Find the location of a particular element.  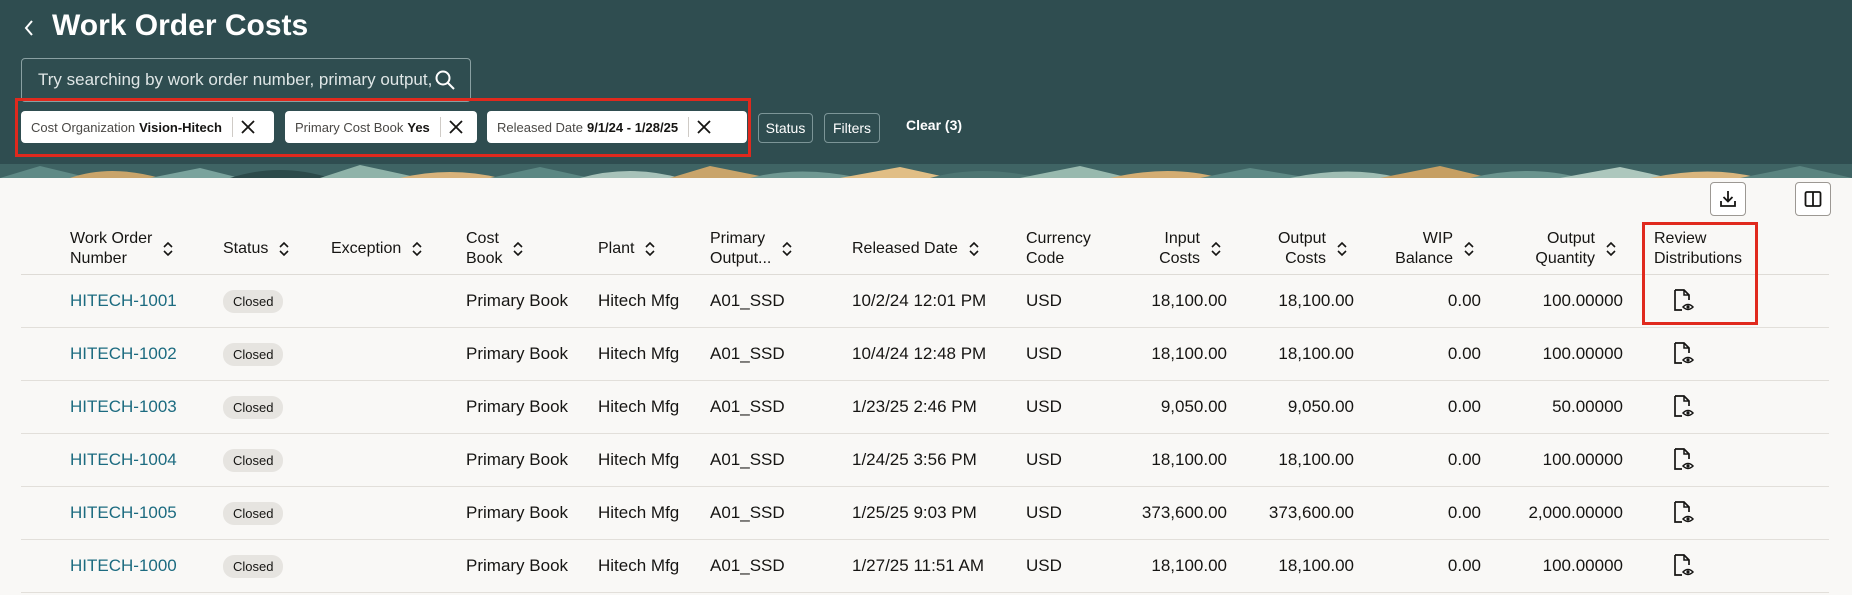

work-order-link: HITECH-1003 is located at coordinates (123, 407).